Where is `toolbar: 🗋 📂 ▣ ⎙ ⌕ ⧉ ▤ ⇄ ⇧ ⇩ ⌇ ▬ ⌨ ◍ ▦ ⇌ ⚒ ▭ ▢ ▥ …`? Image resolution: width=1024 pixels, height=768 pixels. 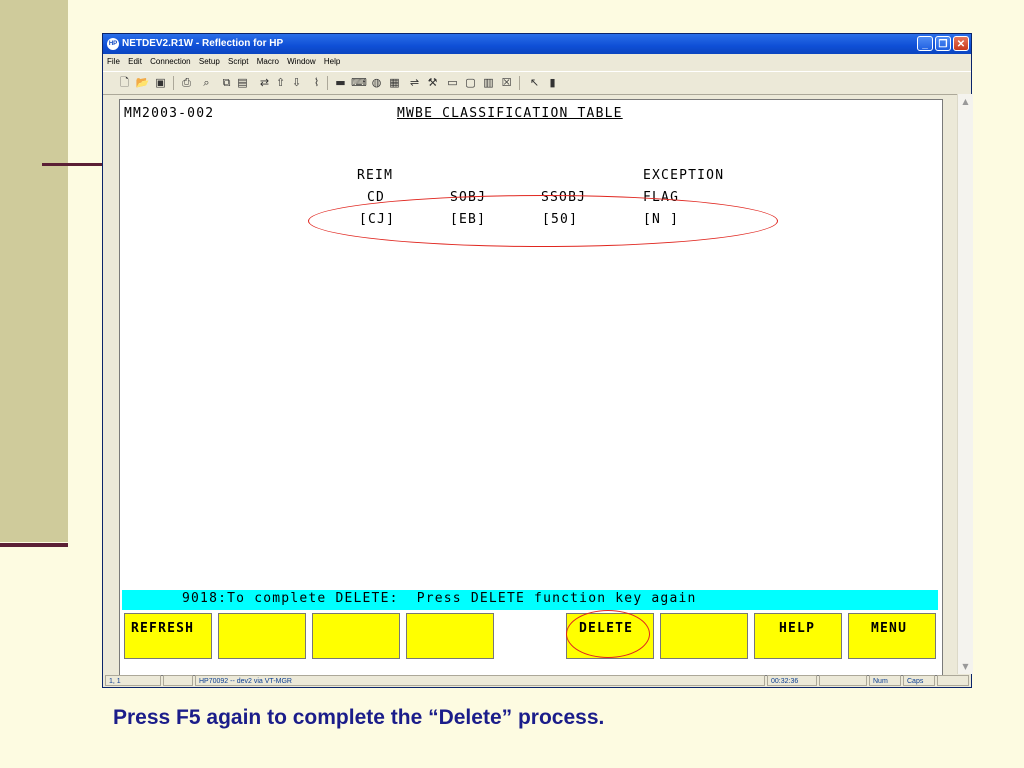
toolbar: 🗋 📂 ▣ ⎙ ⌕ ⧉ ▤ ⇄ ⇧ ⇩ ⌇ ▬ ⌨ ◍ ▦ ⇌ ⚒ ▭ ▢ ▥ … is located at coordinates (537, 83).